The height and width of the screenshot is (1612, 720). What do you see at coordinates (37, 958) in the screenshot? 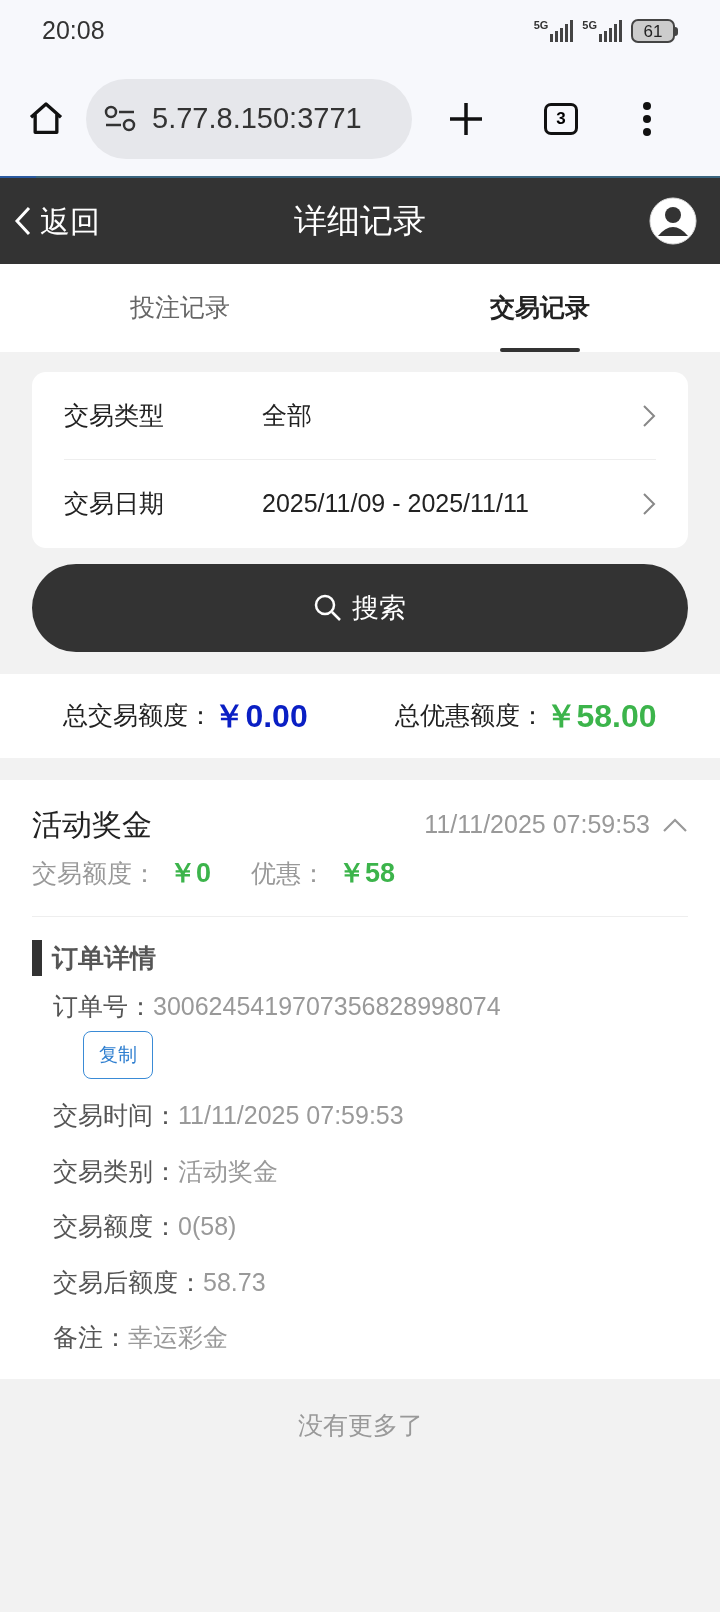
I see `section-marker` at bounding box center [37, 958].